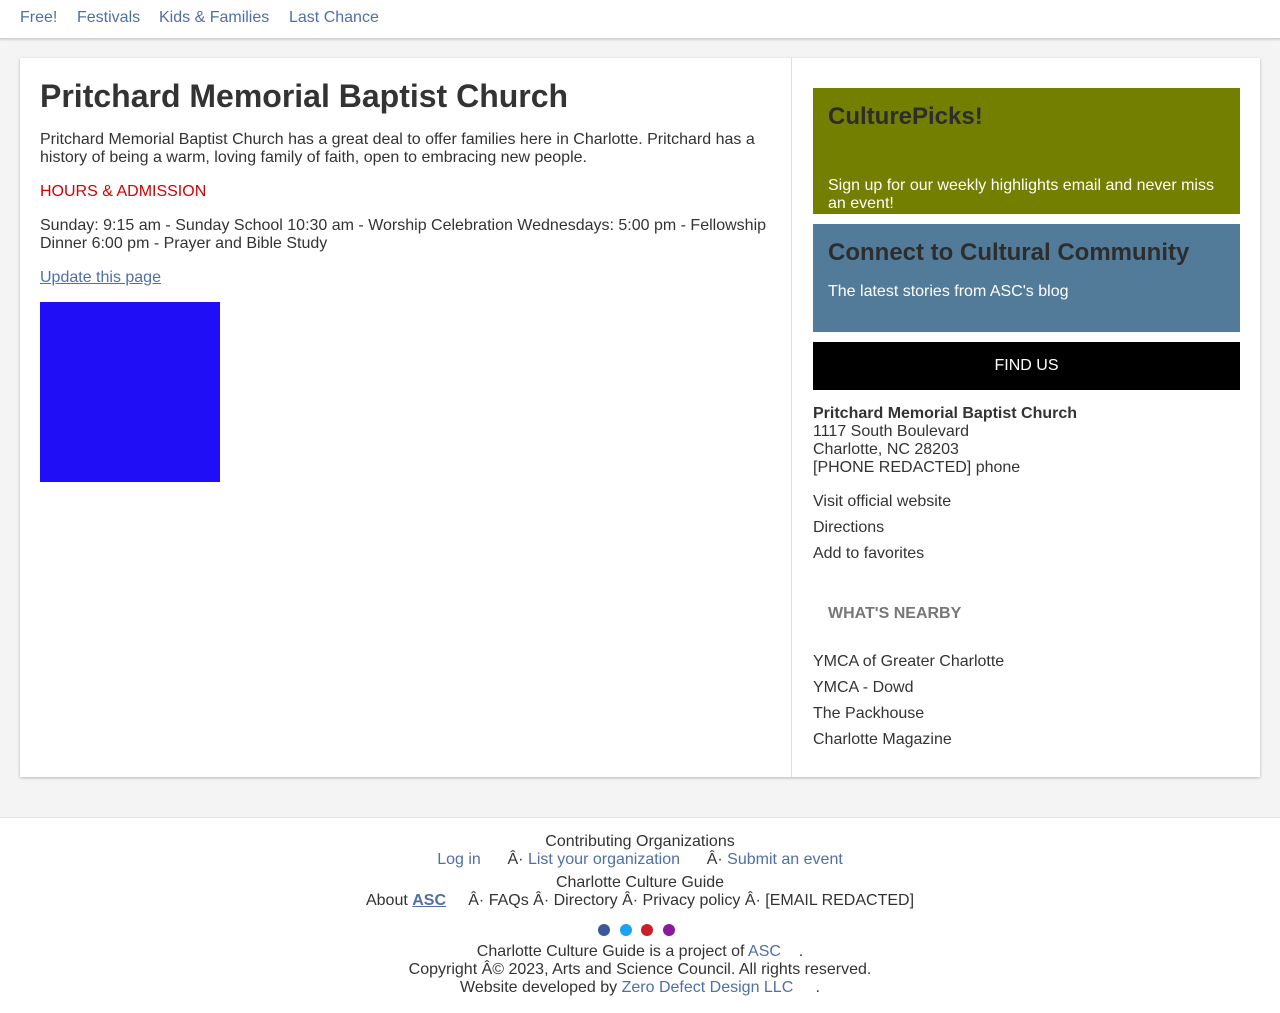  I want to click on about-label: About, so click(386, 900).